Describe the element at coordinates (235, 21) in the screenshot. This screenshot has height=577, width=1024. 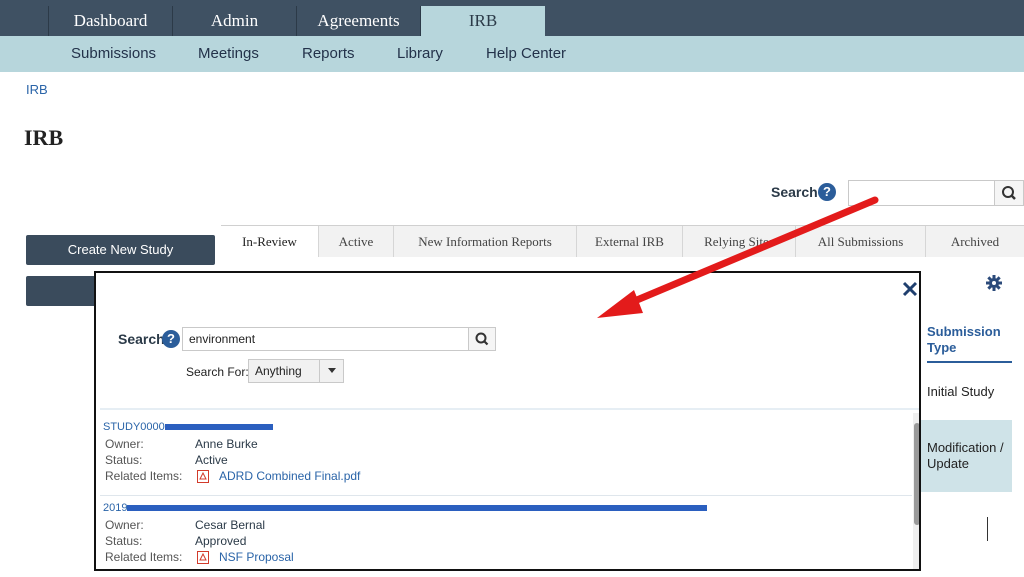
I see `tab-admin: Admin` at that location.